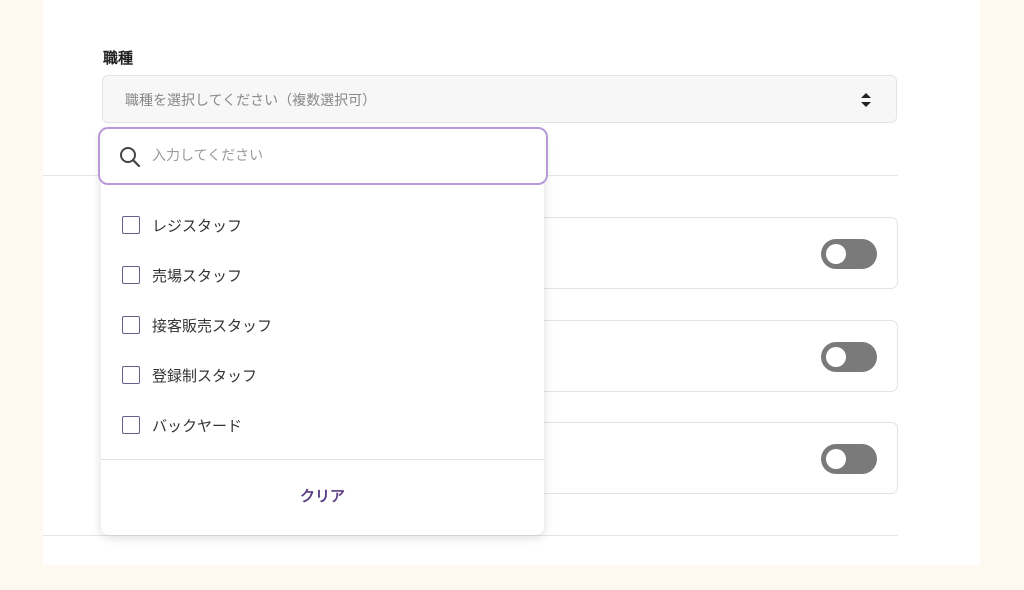 The image size is (1024, 590). What do you see at coordinates (322, 275) in the screenshot?
I see `option-sales-floor-staff: 売場スタッフ` at bounding box center [322, 275].